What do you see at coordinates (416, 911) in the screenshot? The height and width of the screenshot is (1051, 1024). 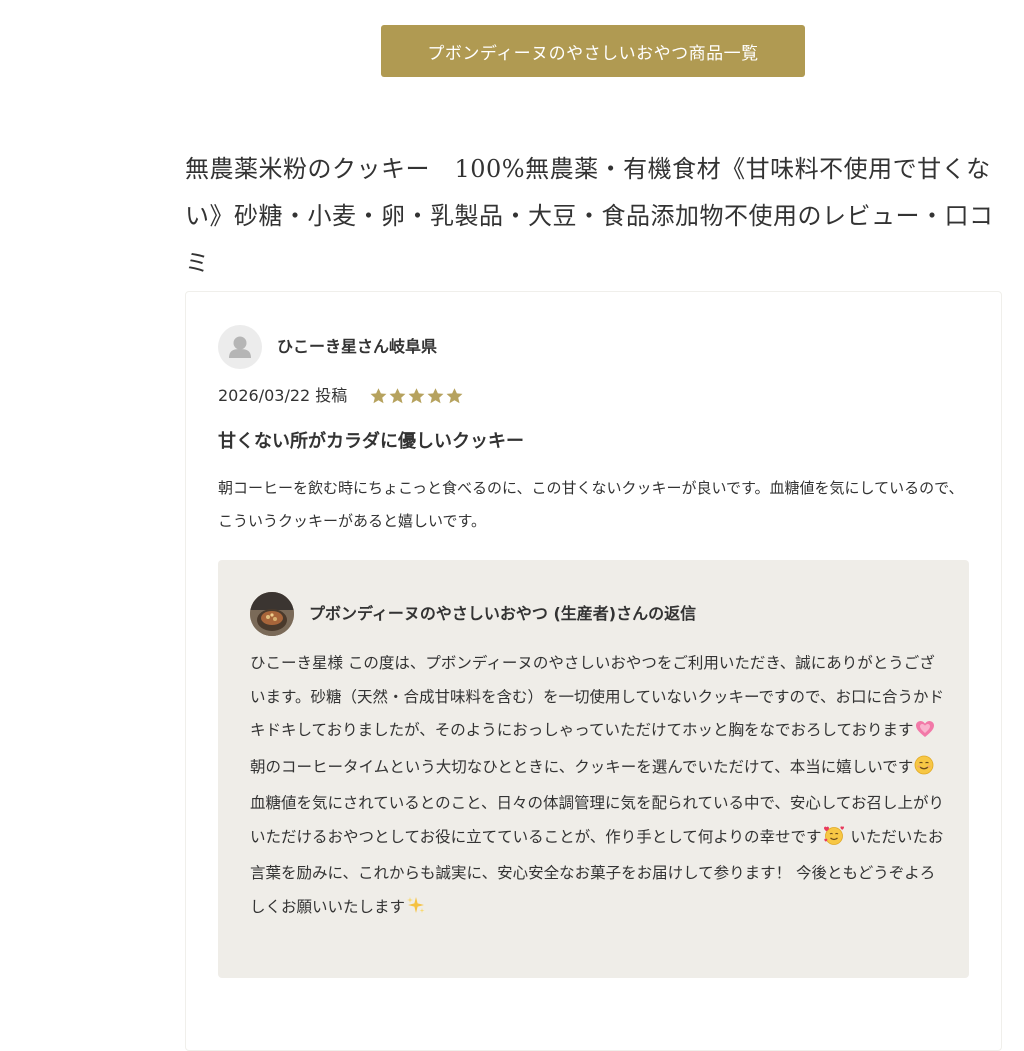 I see `sparkles-emoji-icon` at bounding box center [416, 911].